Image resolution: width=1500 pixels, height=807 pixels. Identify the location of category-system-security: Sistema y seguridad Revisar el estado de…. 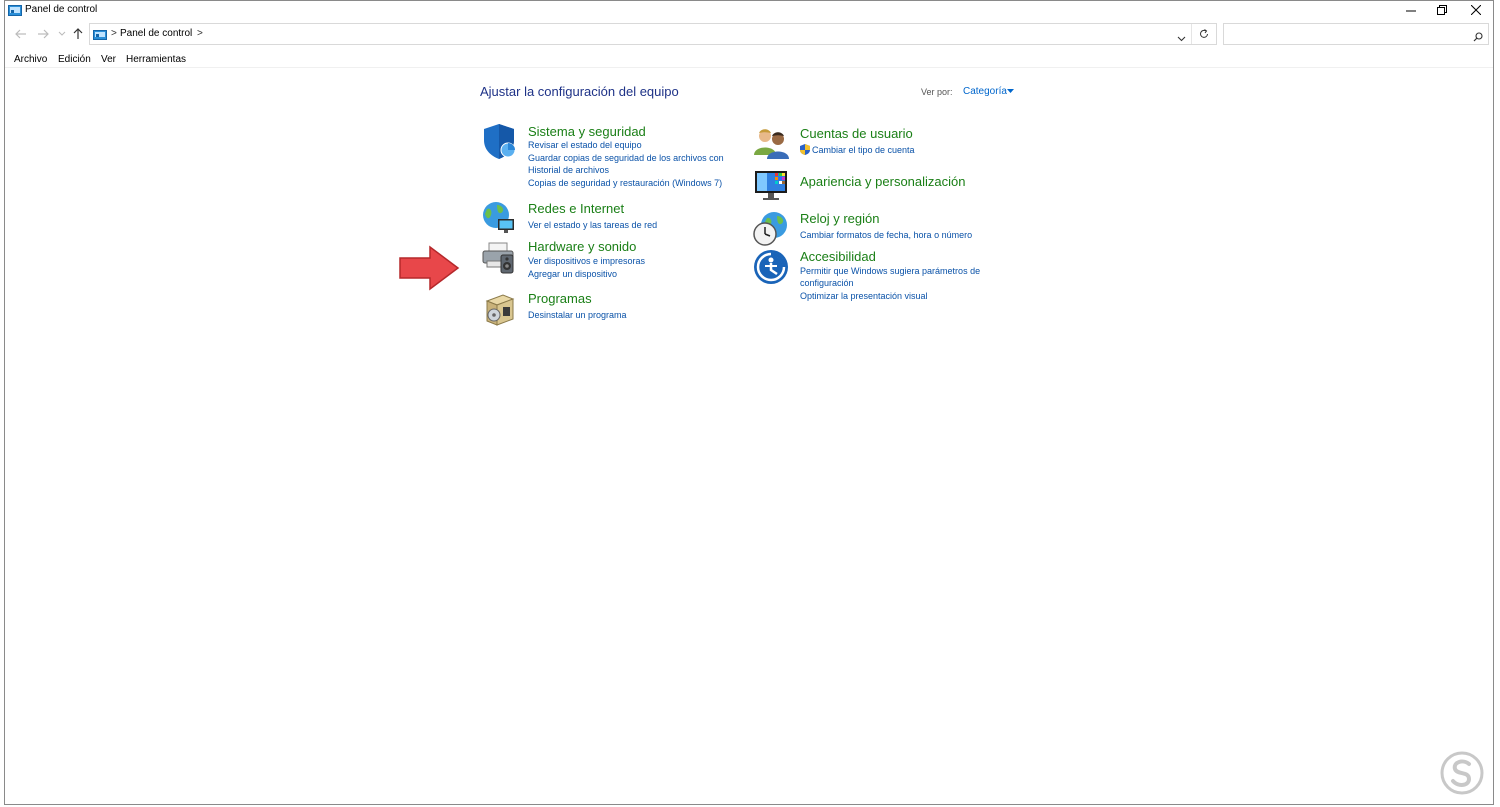
(611, 157).